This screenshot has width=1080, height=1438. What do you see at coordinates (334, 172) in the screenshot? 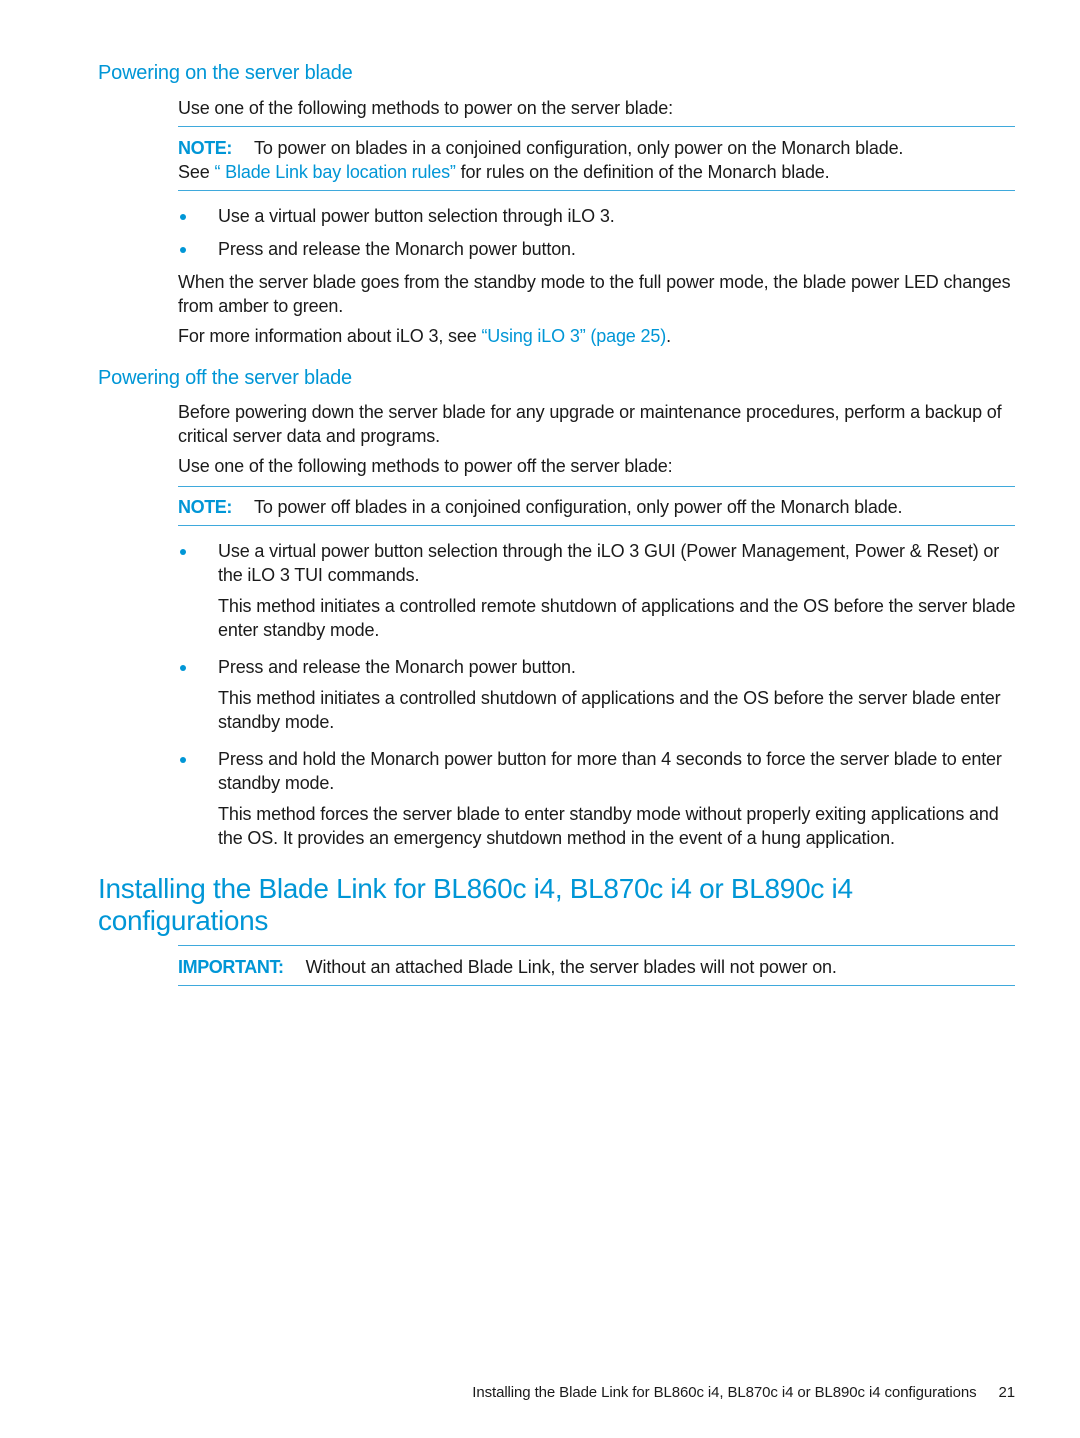
I see `blade-link-bay-location-rules-link: “ Blade Link bay location rules”` at bounding box center [334, 172].